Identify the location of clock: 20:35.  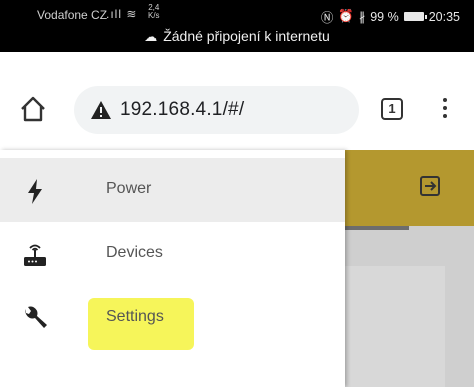
(444, 16).